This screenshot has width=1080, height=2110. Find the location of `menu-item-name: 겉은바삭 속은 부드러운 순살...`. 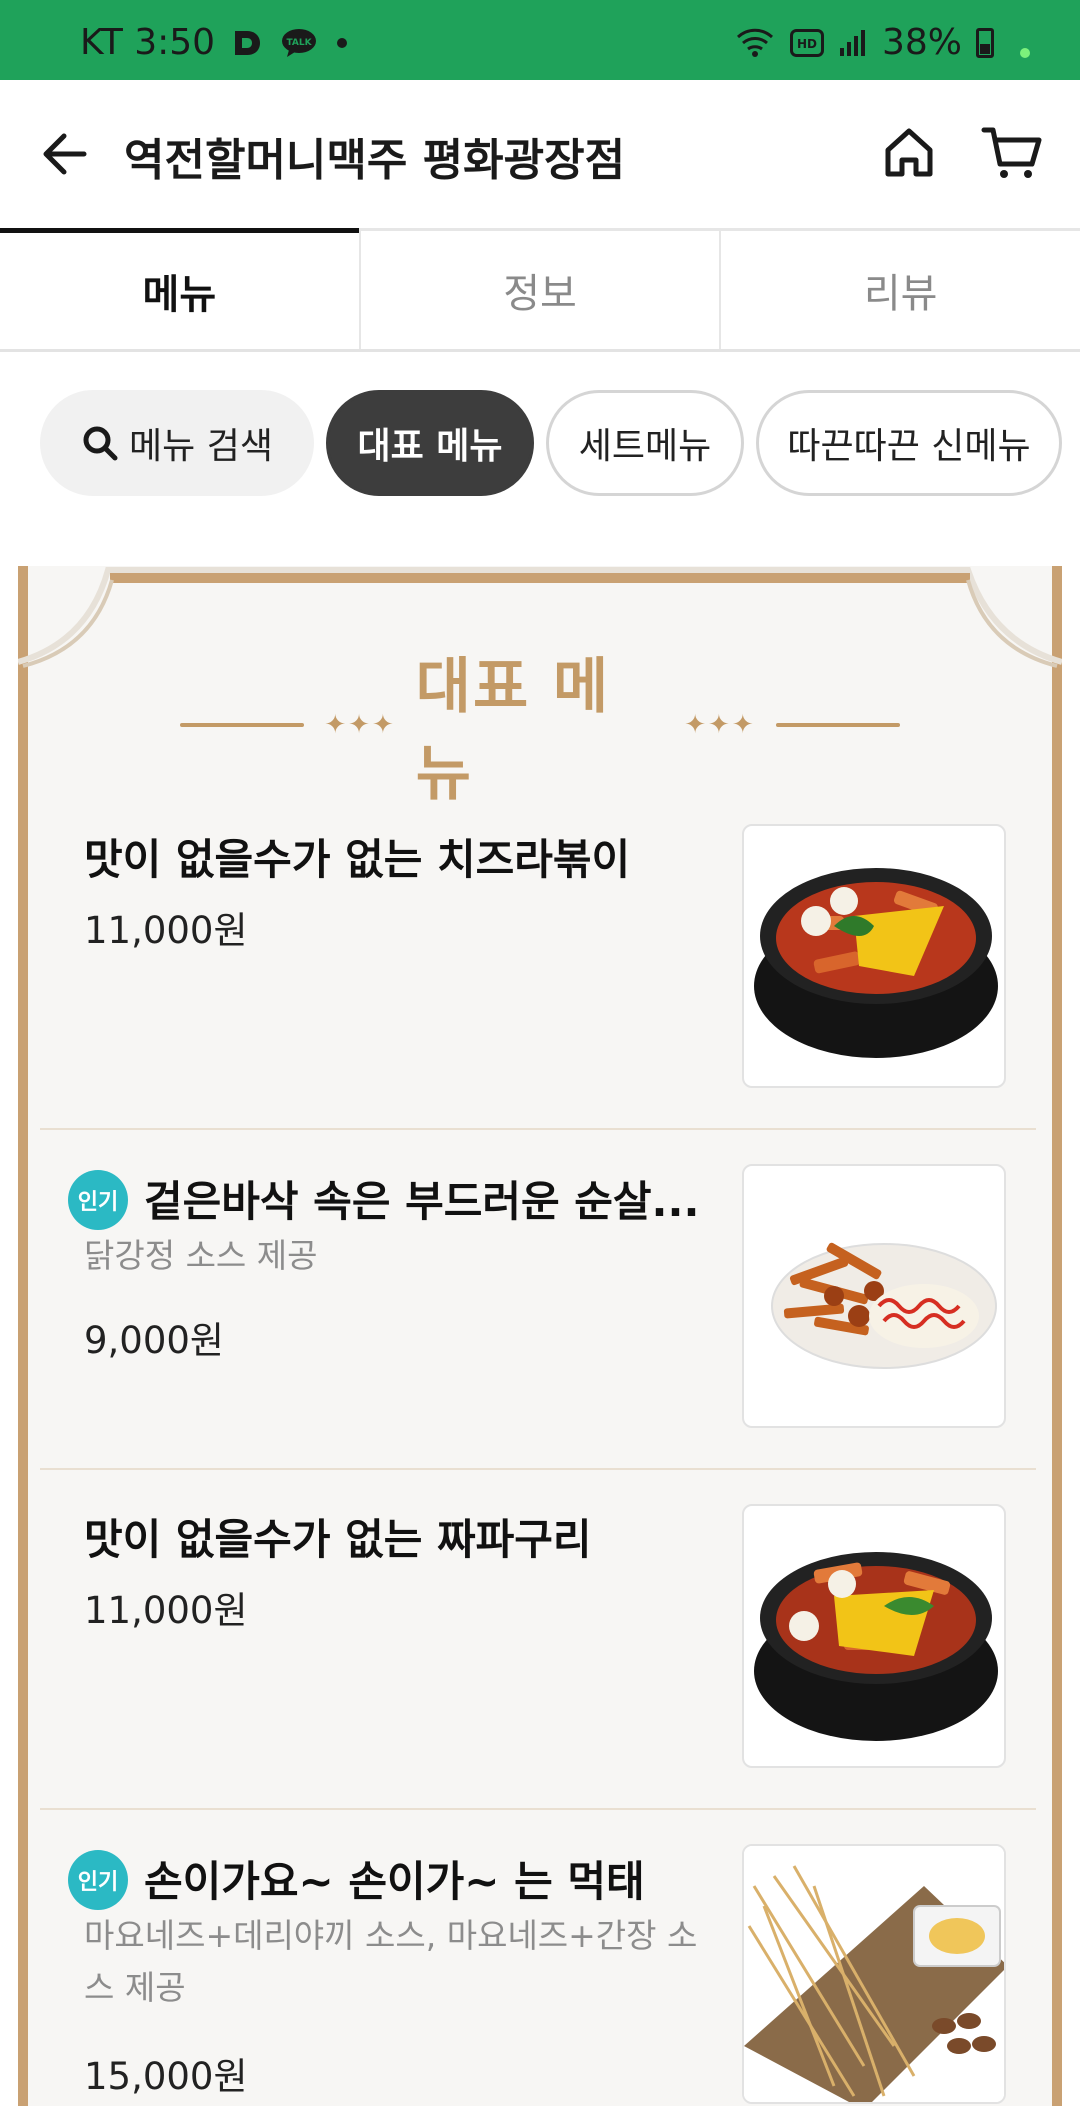

menu-item-name: 겉은바삭 속은 부드러운 순살... is located at coordinates (422, 1201).